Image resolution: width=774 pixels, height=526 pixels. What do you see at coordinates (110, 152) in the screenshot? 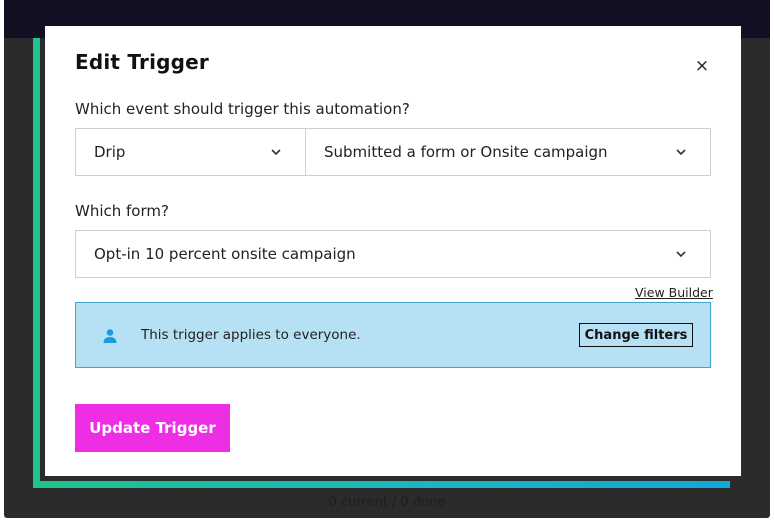
I see `event-source-value: Drip` at bounding box center [110, 152].